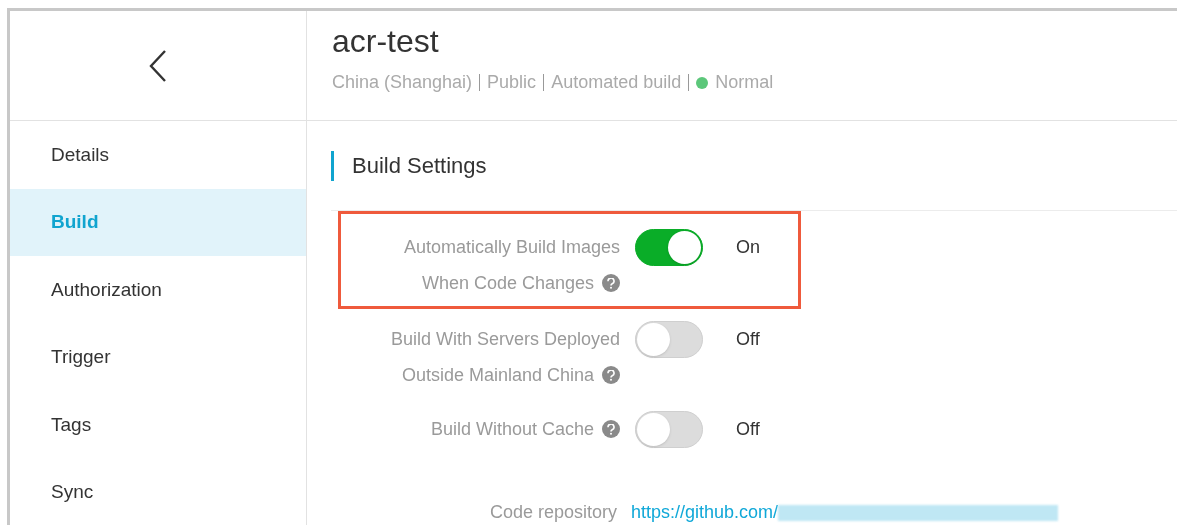 The image size is (1177, 525). I want to click on setting-label: Build Without Cache, so click(512, 429).